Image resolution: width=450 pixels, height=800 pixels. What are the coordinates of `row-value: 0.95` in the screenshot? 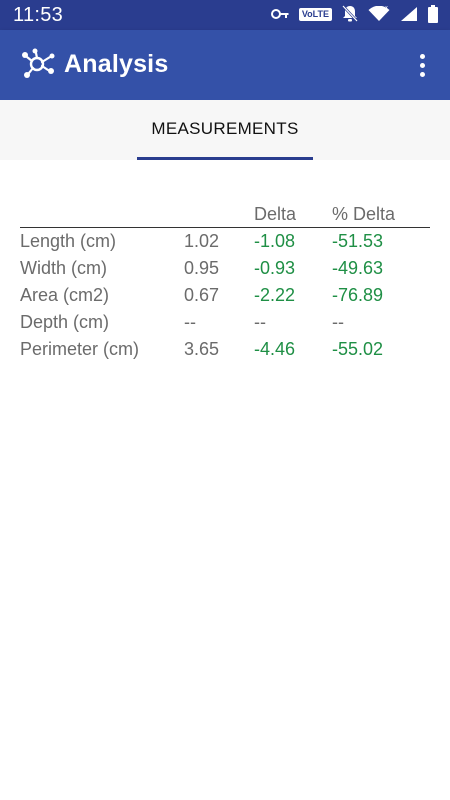 It's located at (202, 268).